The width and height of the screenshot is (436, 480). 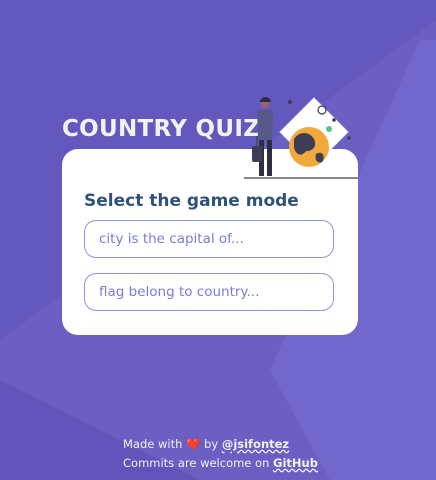 What do you see at coordinates (191, 201) in the screenshot?
I see `game-mode-heading: Select the game mode` at bounding box center [191, 201].